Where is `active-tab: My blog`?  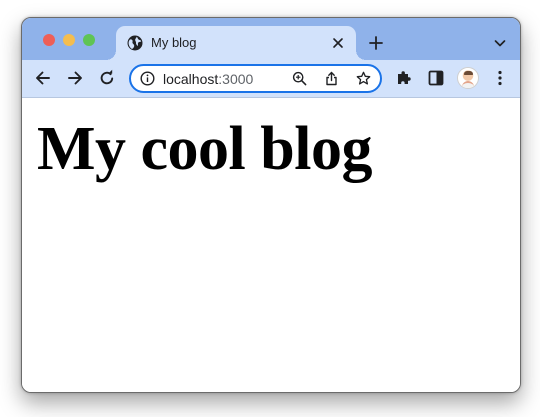 active-tab: My blog is located at coordinates (236, 43).